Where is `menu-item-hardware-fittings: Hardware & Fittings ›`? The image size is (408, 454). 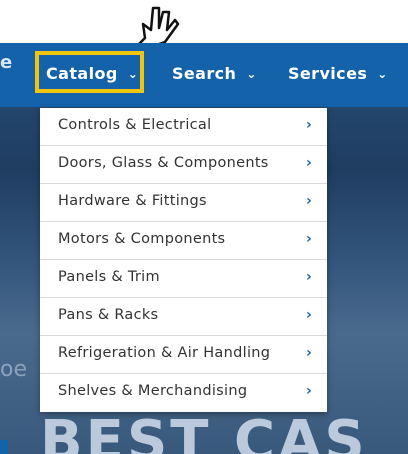
menu-item-hardware-fittings: Hardware & Fittings › is located at coordinates (183, 203).